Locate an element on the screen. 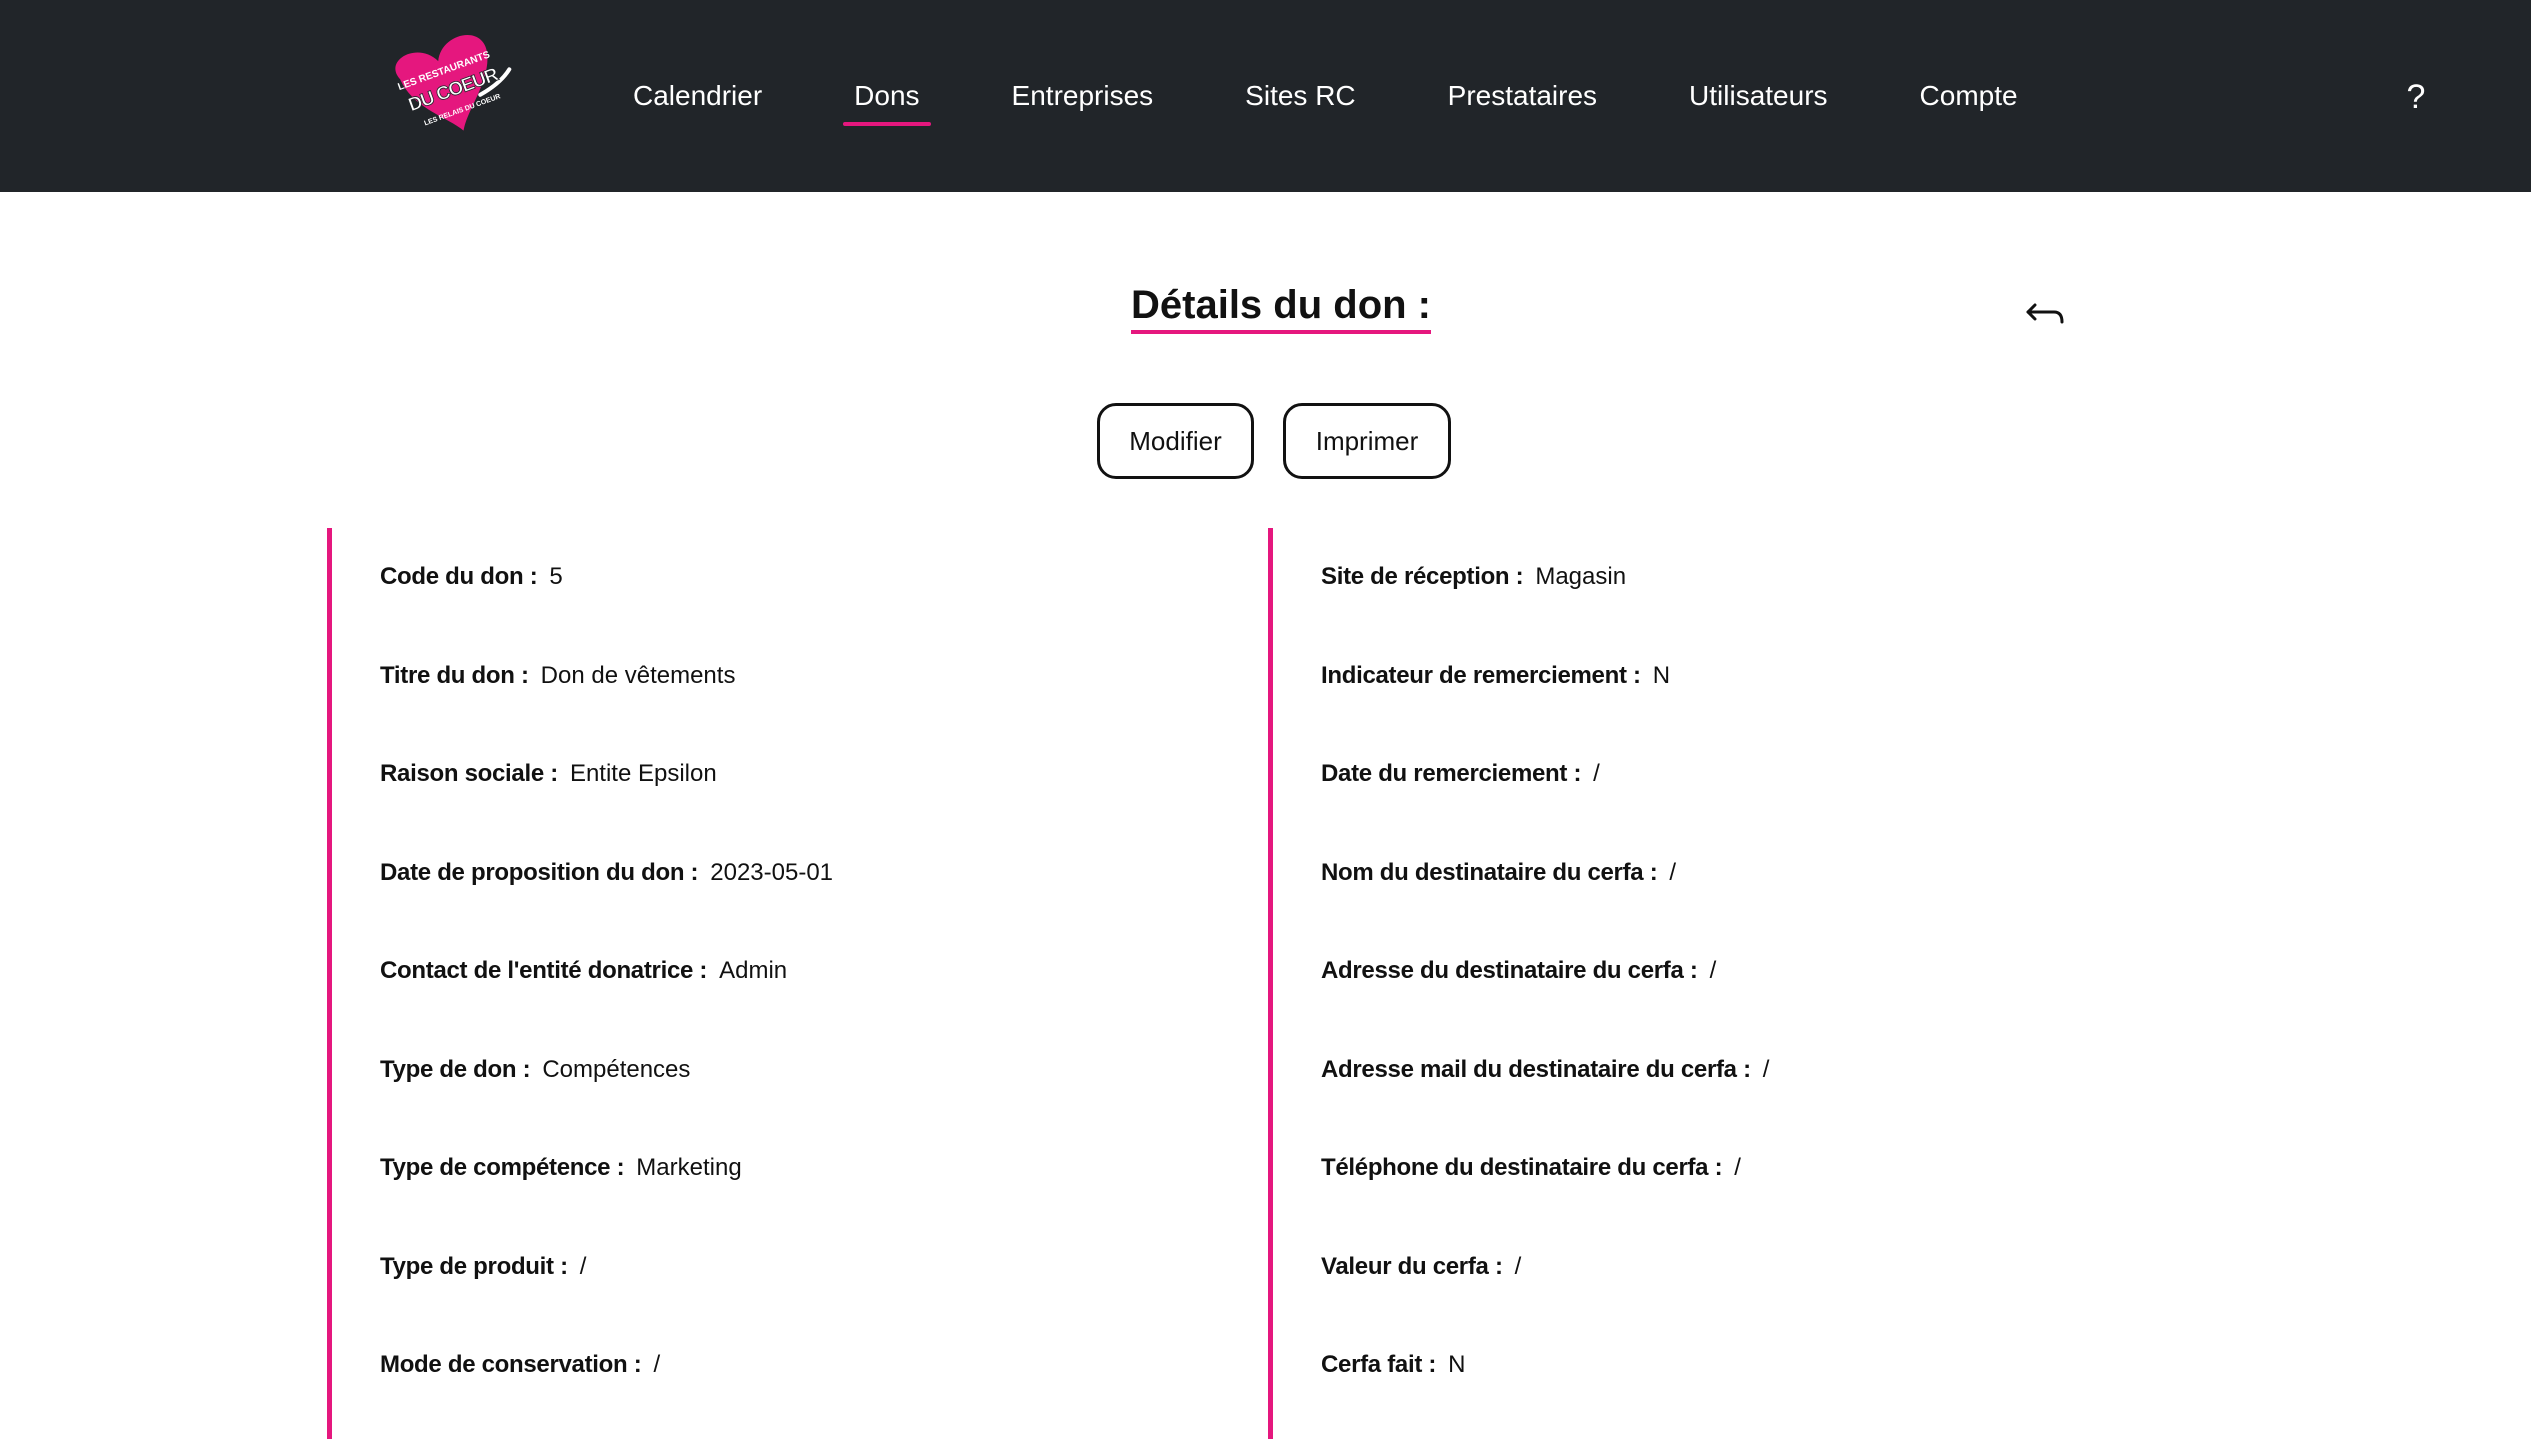  donation-type-row: Type de don : Compétences is located at coordinates (803, 1070).